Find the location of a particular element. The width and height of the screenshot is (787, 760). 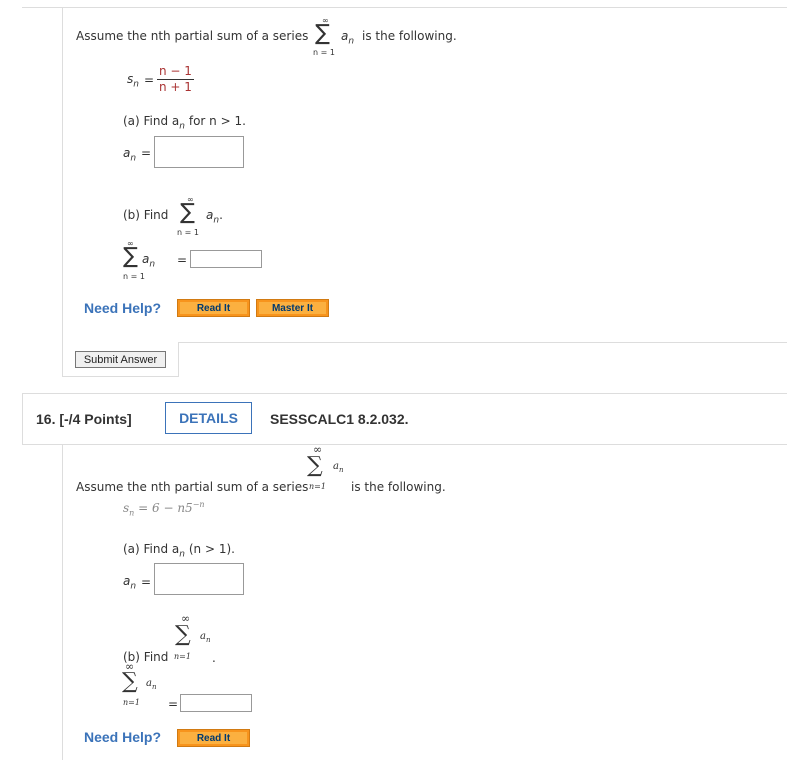

p15-sn-den: n + 1 is located at coordinates (175, 87).